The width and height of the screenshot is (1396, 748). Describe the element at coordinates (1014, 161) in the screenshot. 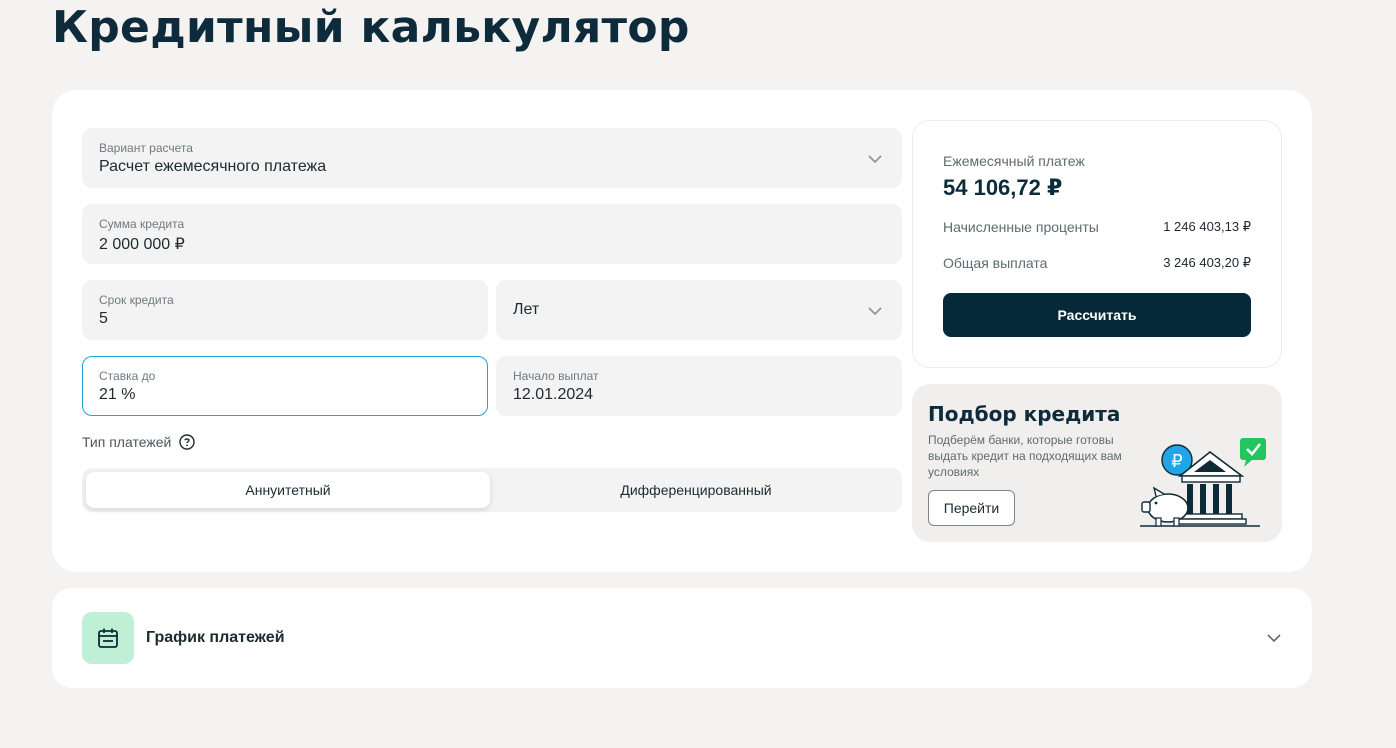

I see `monthly-payment-label: Ежемесячный платеж` at that location.